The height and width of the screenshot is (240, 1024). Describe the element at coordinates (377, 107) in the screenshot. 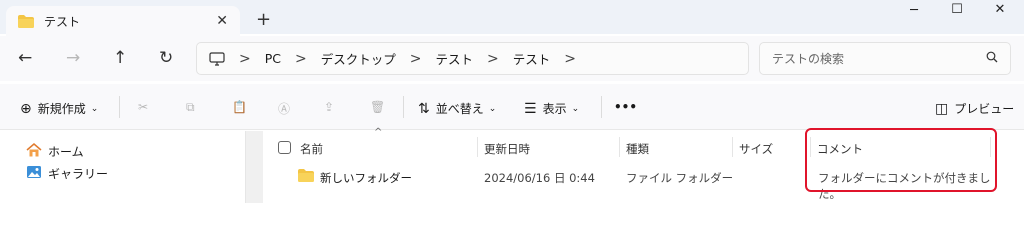

I see `delete-icon: 🗑` at that location.